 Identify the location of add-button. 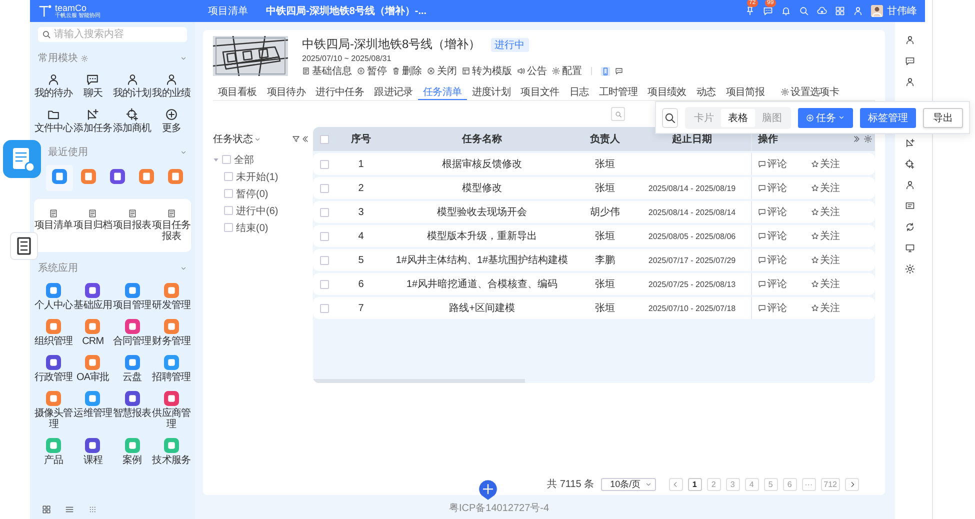
(488, 490).